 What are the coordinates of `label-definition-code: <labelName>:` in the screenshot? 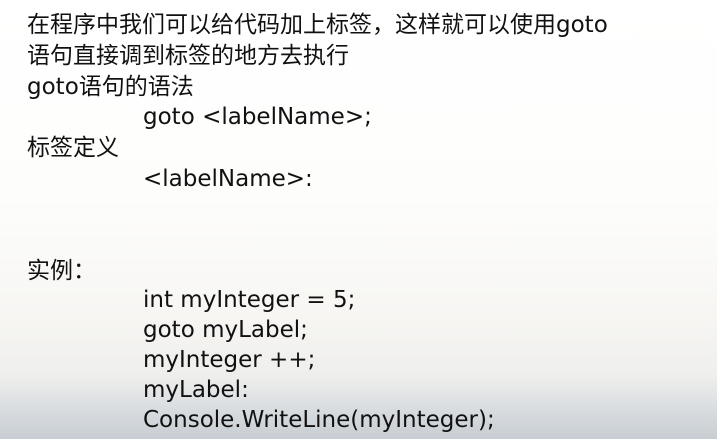 It's located at (228, 179).